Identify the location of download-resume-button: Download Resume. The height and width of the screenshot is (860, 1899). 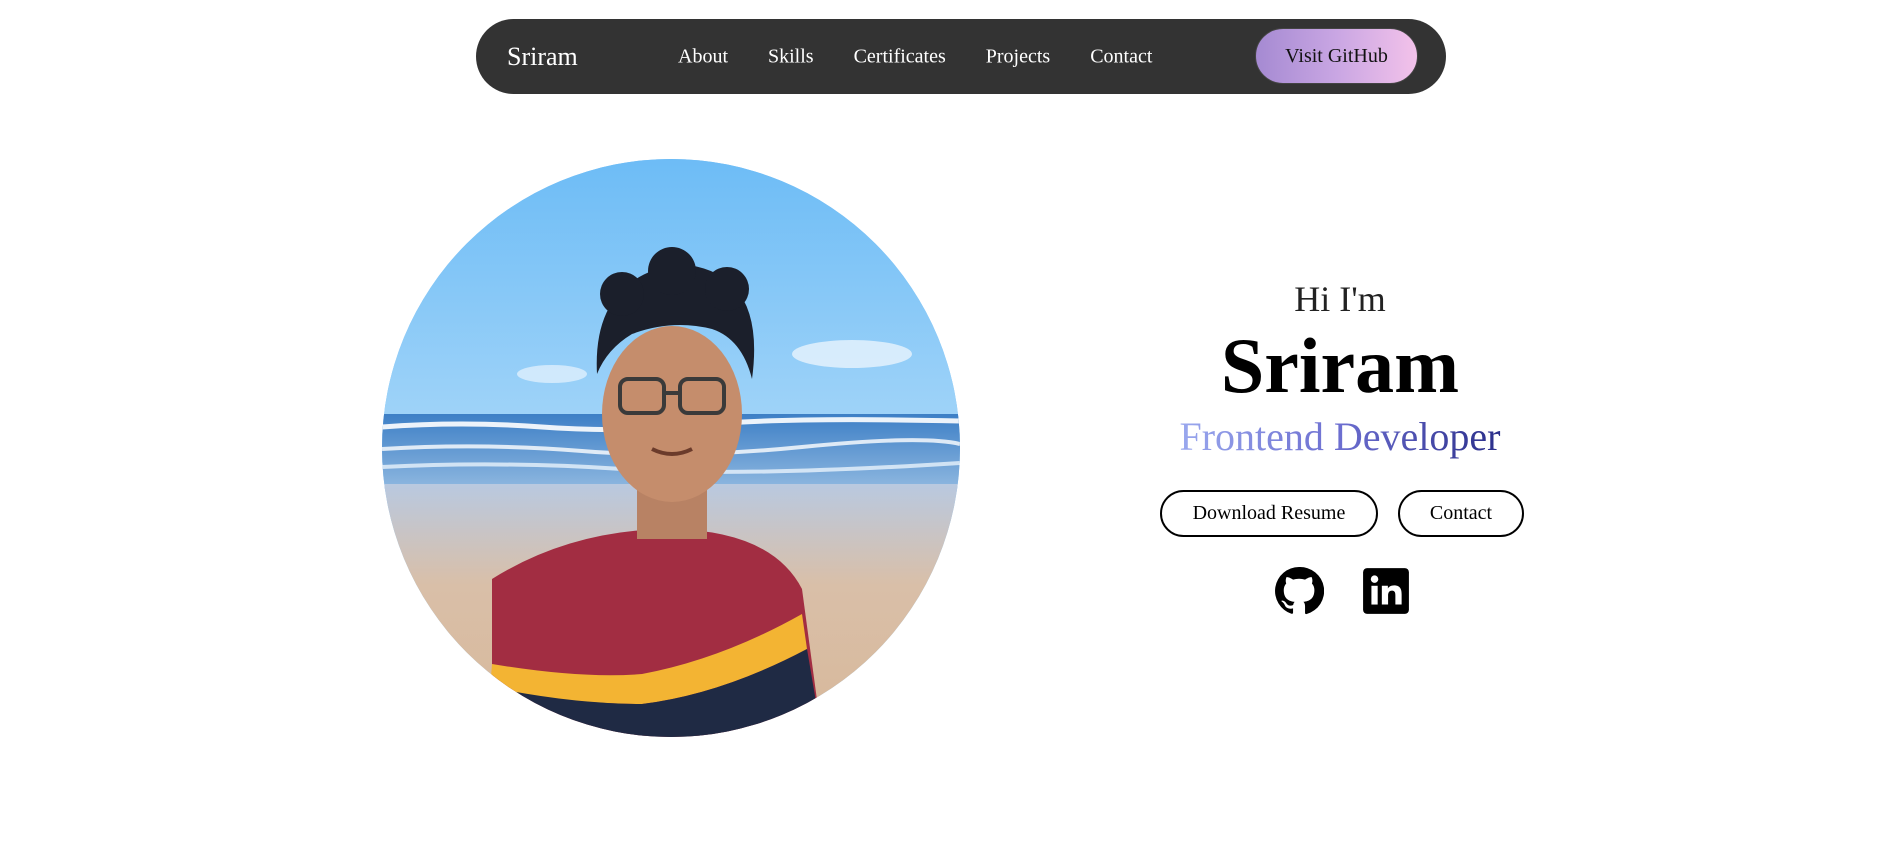
(1269, 513).